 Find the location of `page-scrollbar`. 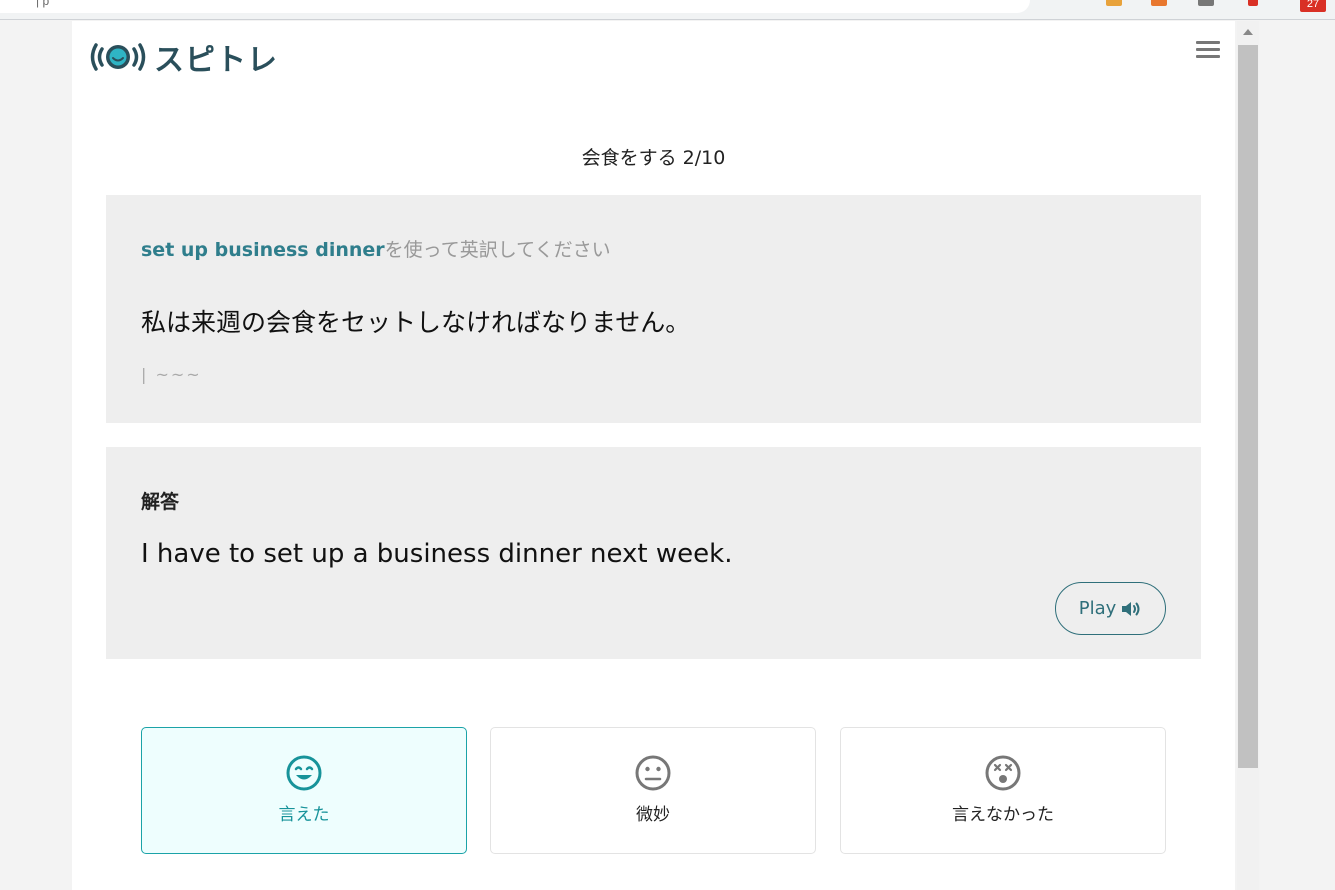

page-scrollbar is located at coordinates (1248, 455).